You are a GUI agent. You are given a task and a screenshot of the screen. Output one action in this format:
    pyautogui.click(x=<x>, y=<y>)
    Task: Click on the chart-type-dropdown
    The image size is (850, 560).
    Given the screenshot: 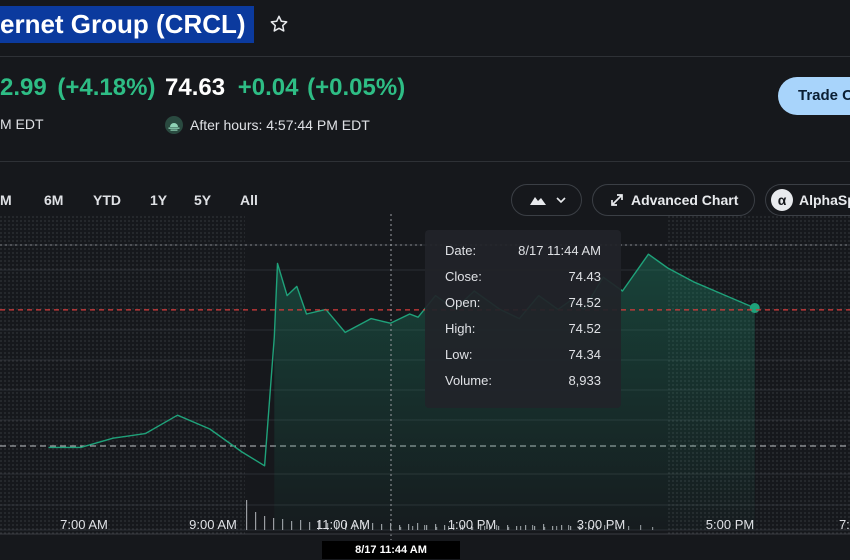 What is the action you would take?
    pyautogui.click(x=546, y=200)
    